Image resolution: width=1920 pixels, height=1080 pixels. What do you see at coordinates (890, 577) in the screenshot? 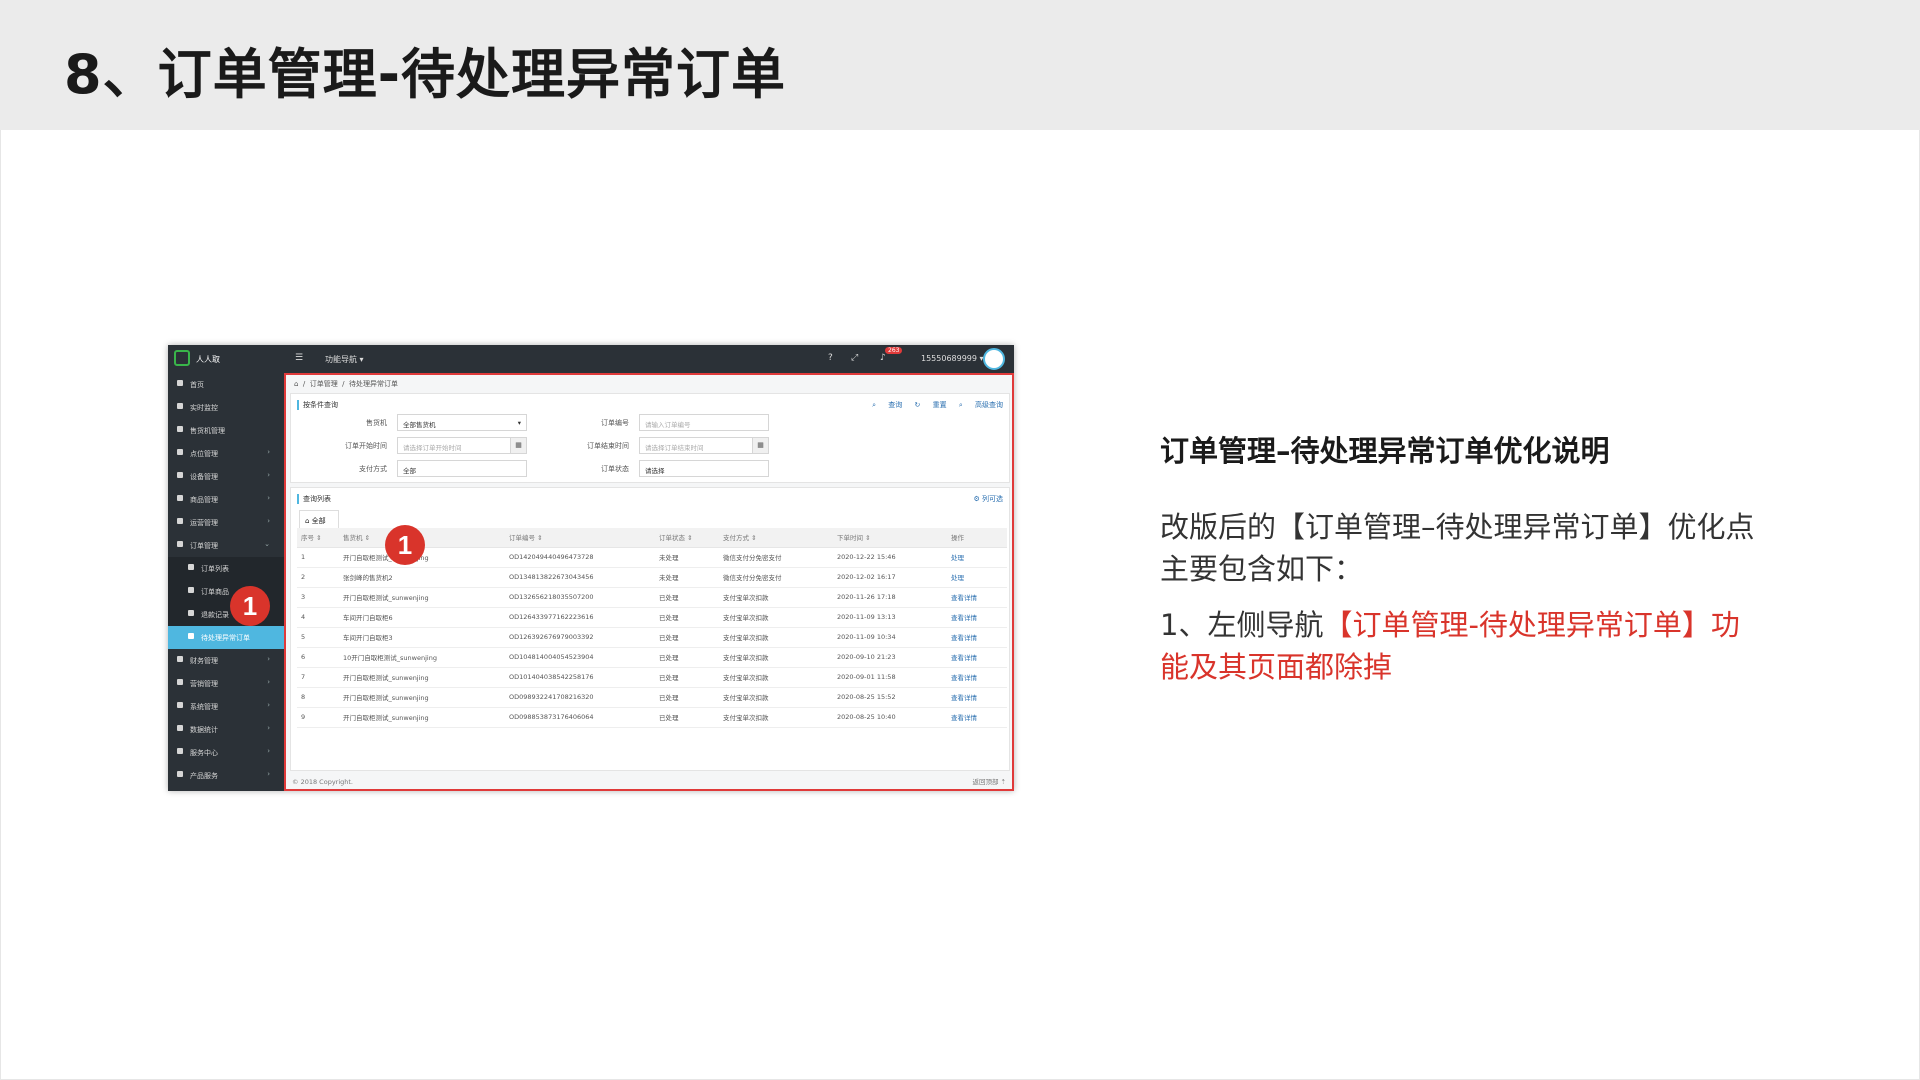
I see `table-cell: 2020-12-02 16:17` at bounding box center [890, 577].